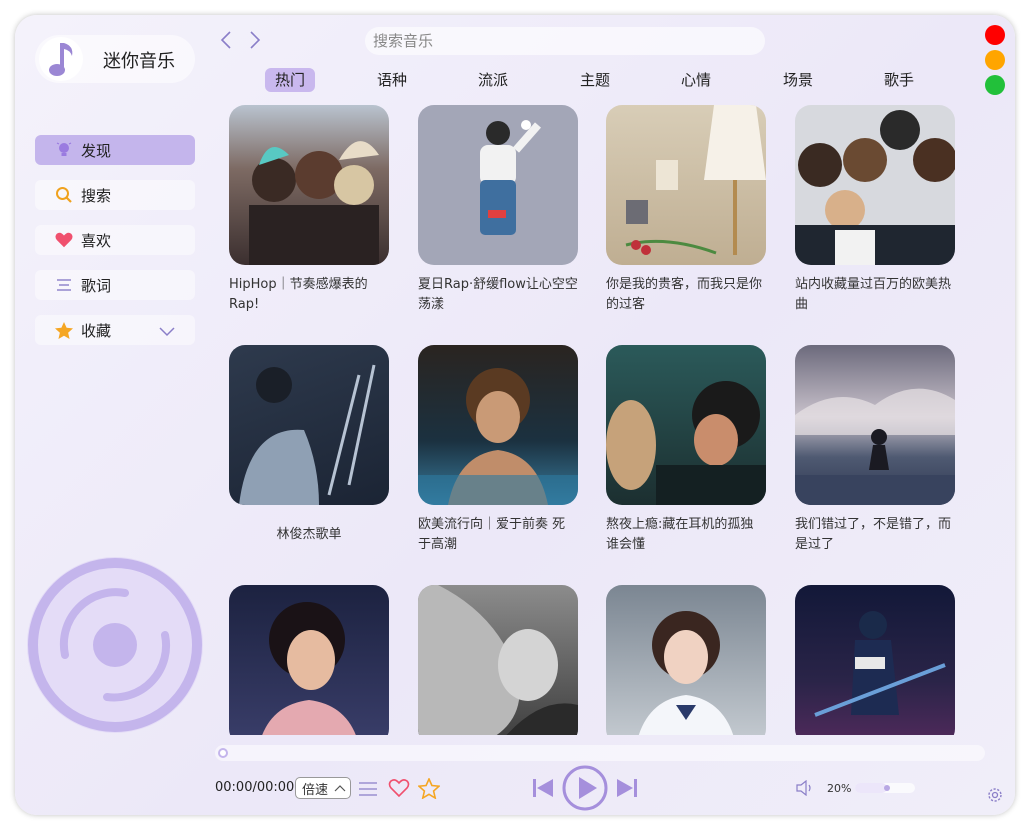  I want to click on play-button, so click(585, 788).